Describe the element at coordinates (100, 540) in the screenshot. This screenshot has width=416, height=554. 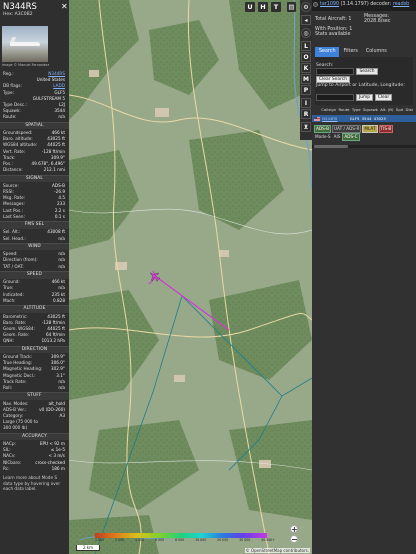
I see `altitude-label: 1 000` at that location.